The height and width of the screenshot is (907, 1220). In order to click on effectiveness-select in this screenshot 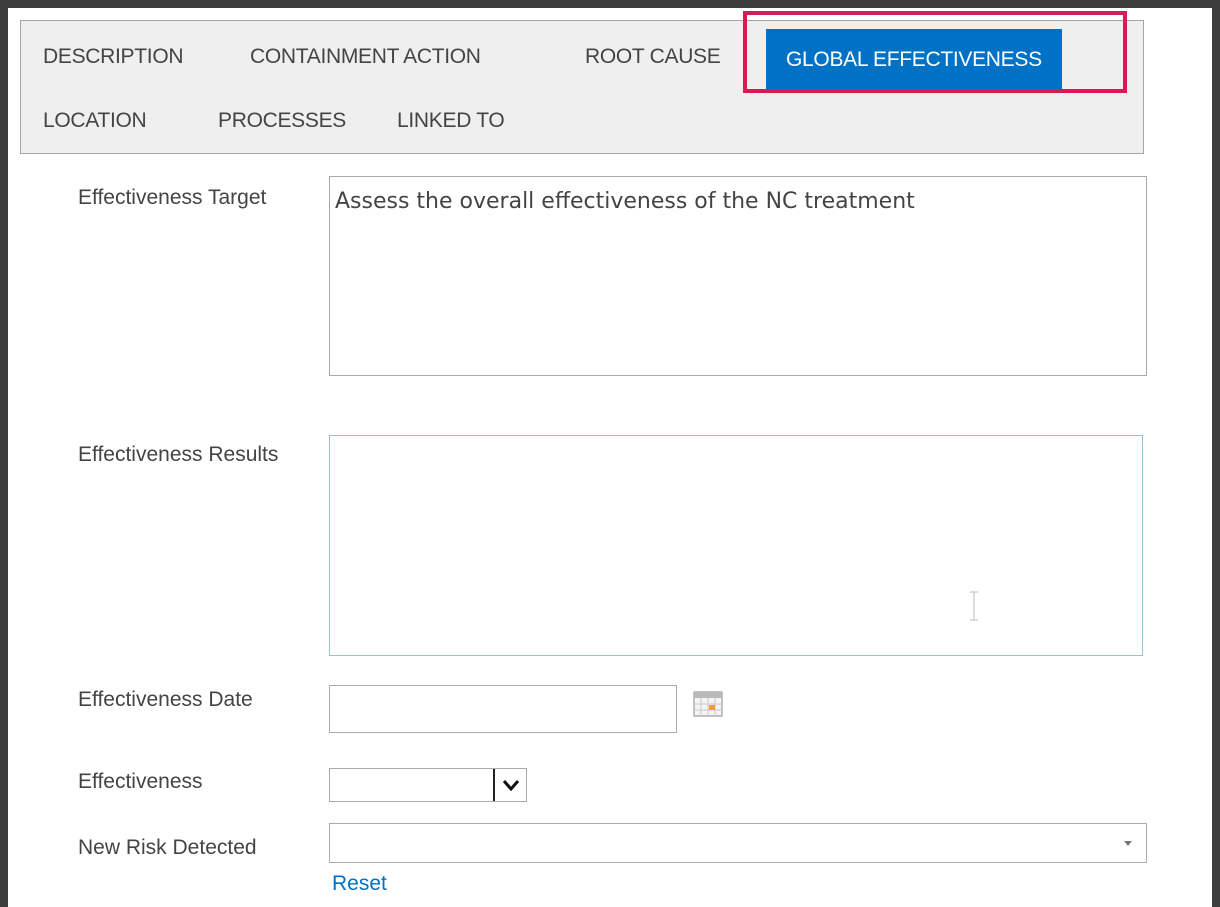, I will do `click(428, 785)`.